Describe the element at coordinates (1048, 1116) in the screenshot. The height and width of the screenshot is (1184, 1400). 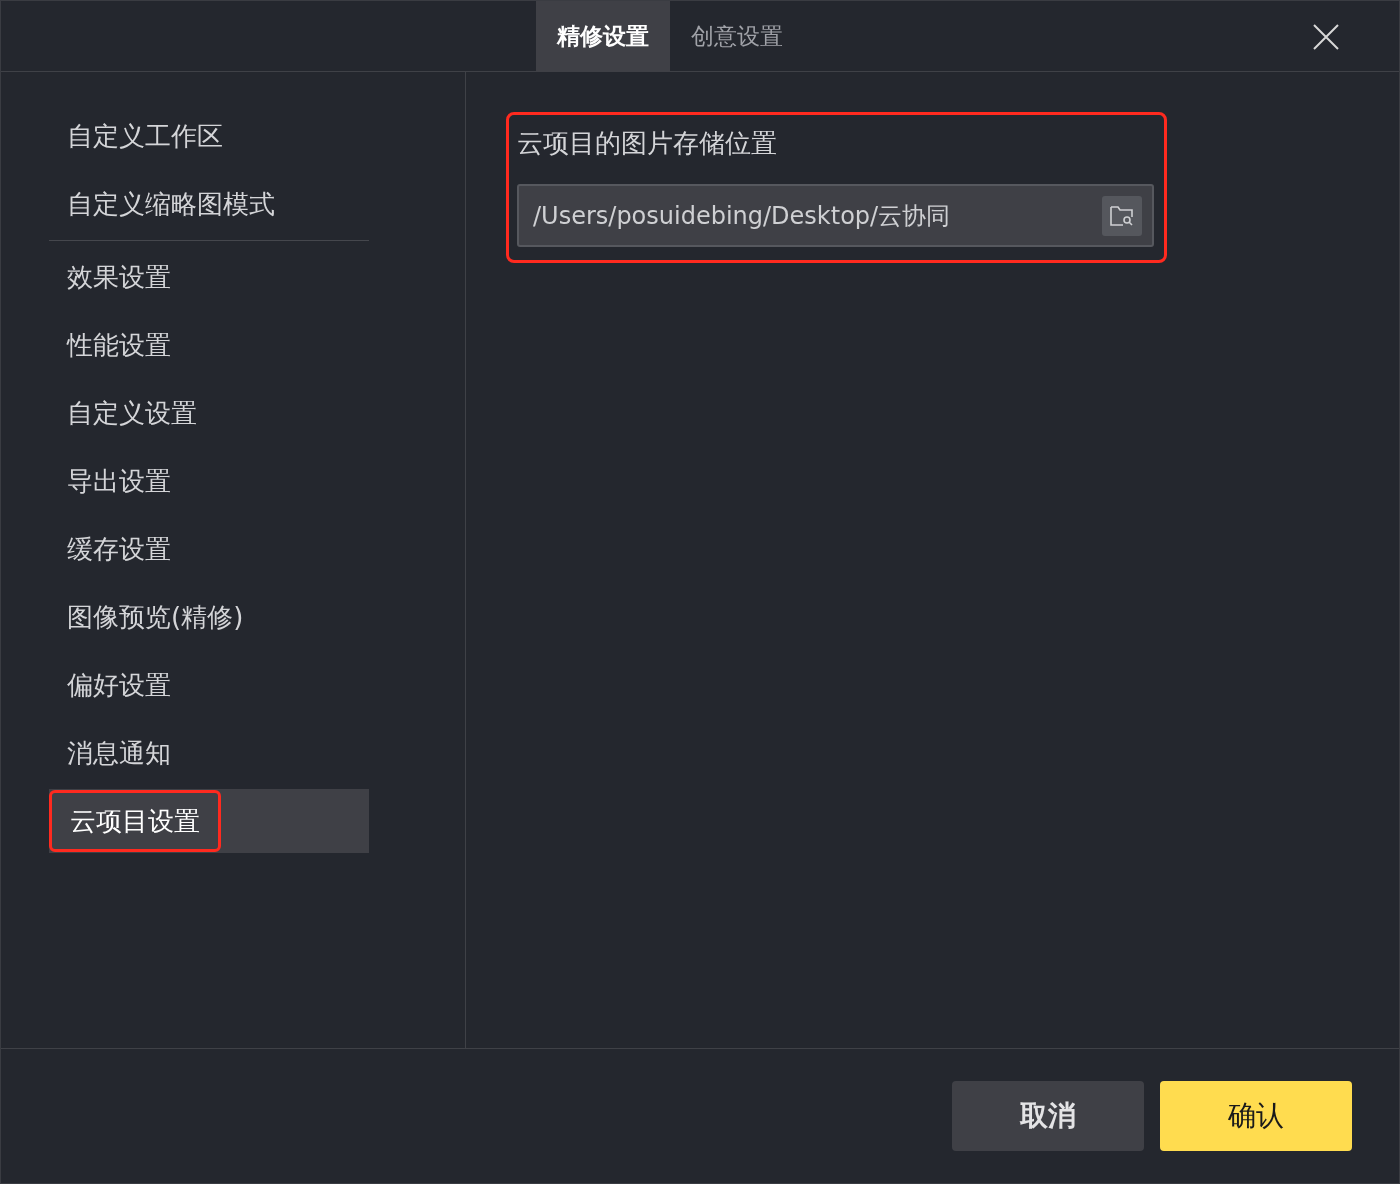
I see `cancel-button: 取消` at that location.